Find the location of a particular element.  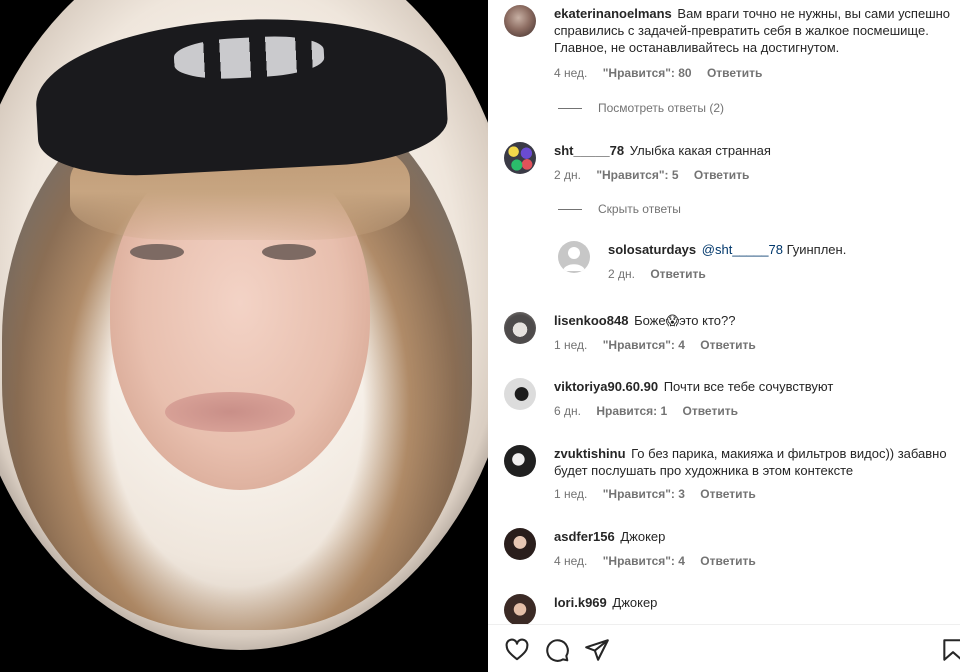

comment-meta: 1 нед. "Нравится": 4 Ответить is located at coordinates (757, 345).